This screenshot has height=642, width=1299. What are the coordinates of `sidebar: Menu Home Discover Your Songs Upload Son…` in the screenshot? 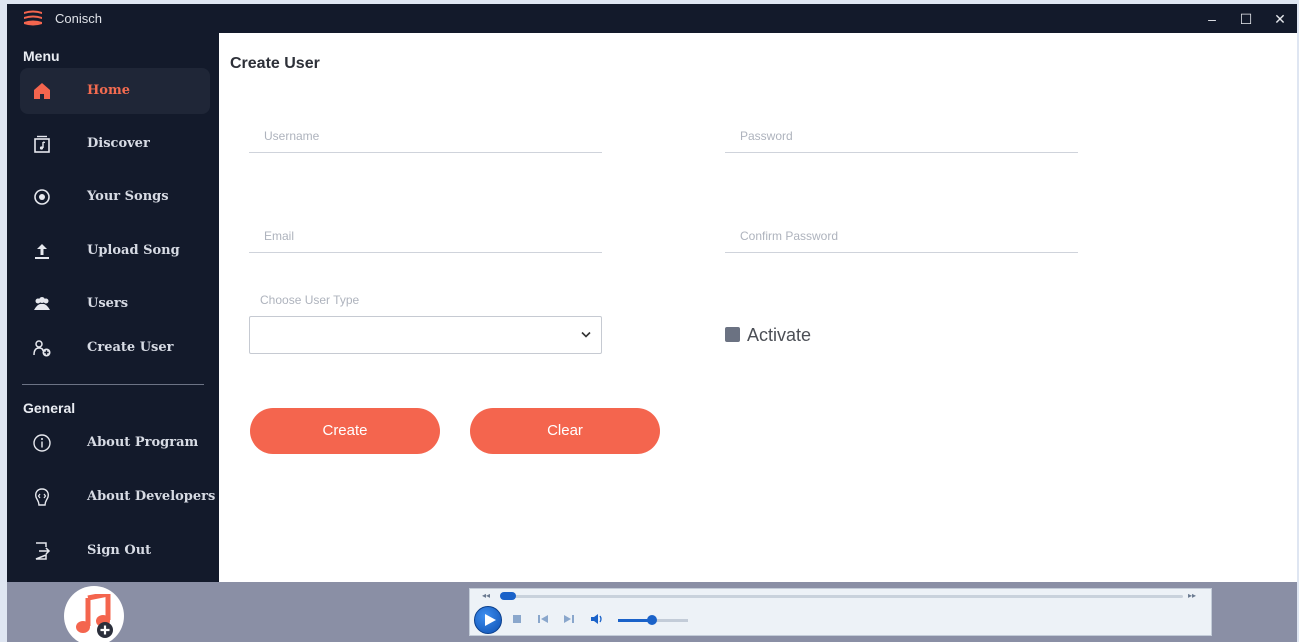 It's located at (113, 307).